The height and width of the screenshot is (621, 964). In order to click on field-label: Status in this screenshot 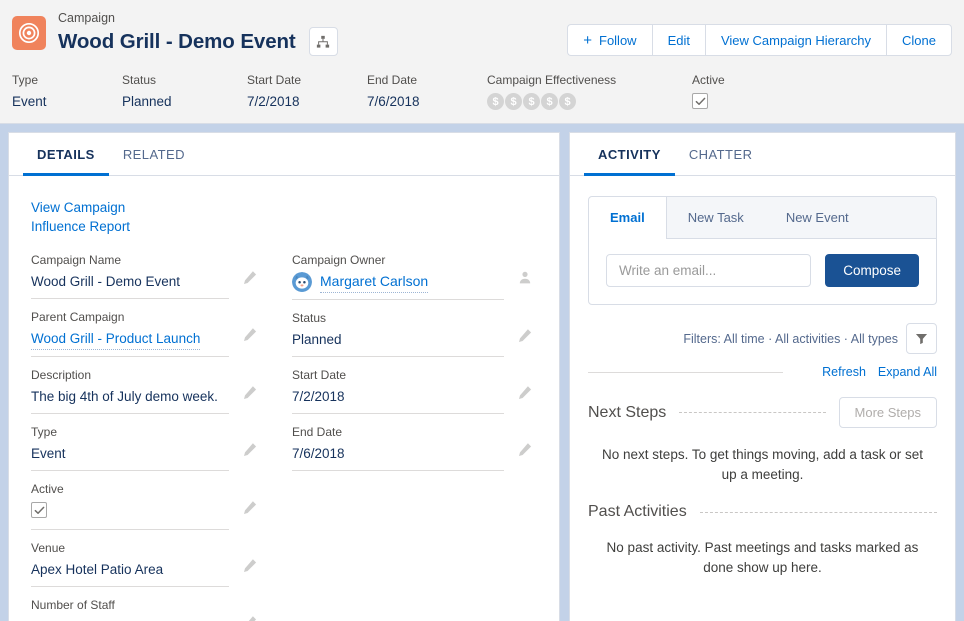, I will do `click(139, 80)`.